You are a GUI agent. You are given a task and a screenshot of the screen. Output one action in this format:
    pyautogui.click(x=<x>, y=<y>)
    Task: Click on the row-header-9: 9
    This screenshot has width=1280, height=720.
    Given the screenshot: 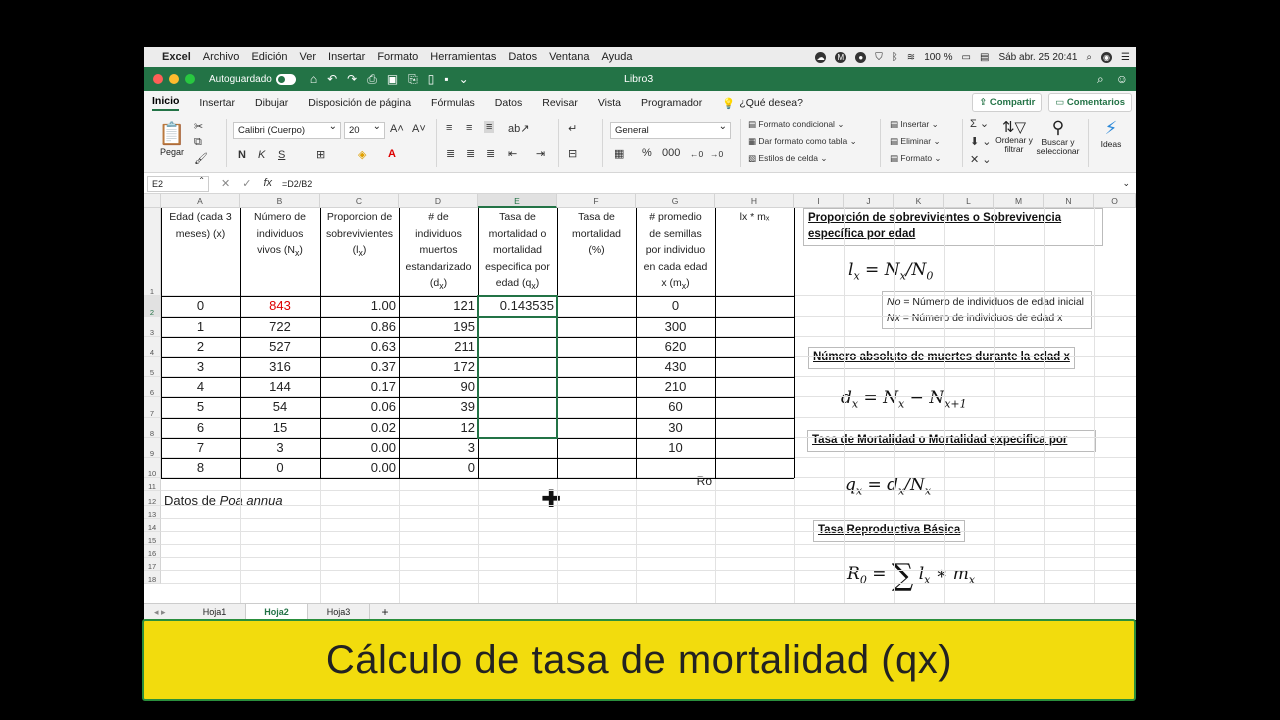 What is the action you would take?
    pyautogui.click(x=152, y=448)
    